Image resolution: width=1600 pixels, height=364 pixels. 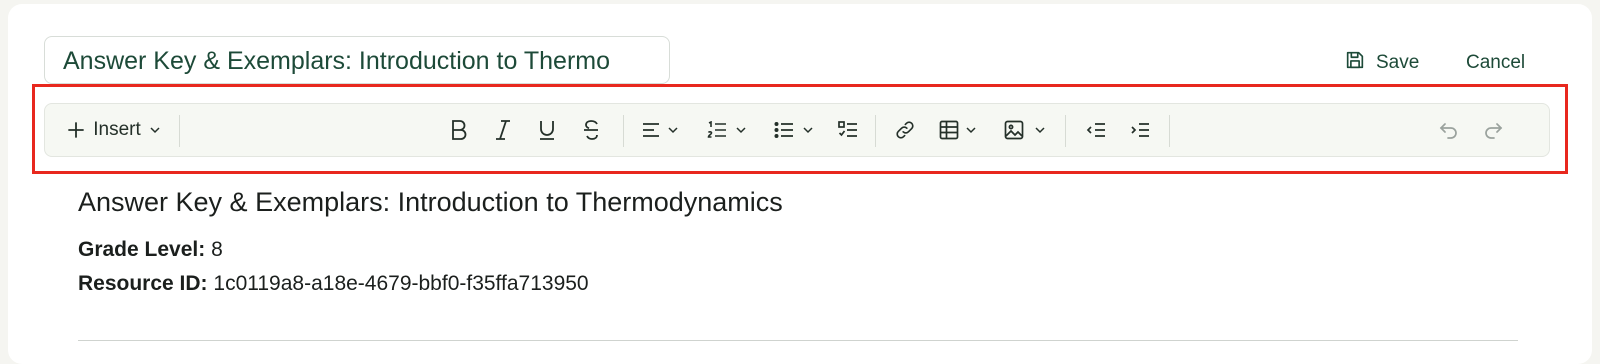 I want to click on save-label: Save, so click(x=1398, y=62).